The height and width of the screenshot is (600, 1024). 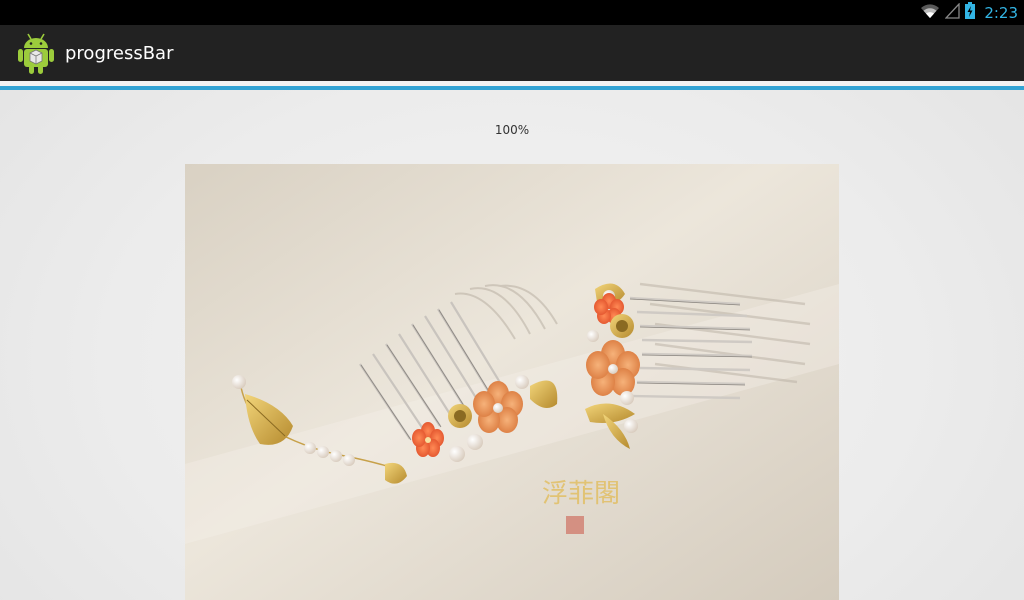 I want to click on wifi-icon, so click(x=930, y=13).